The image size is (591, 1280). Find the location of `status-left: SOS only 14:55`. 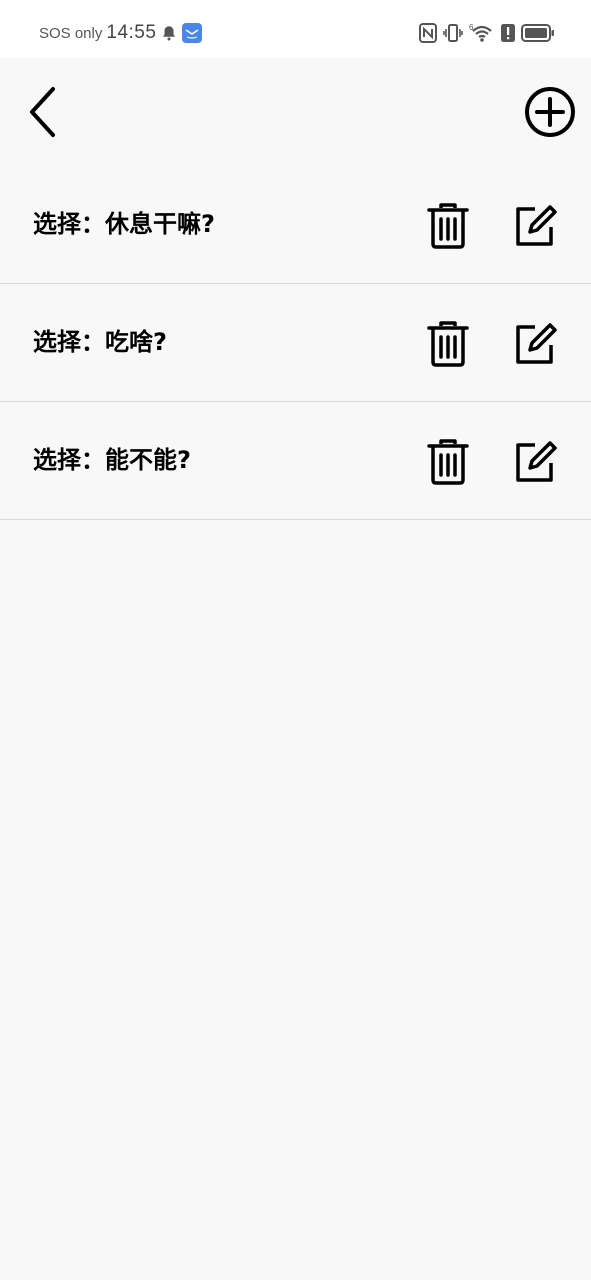

status-left: SOS only 14:55 is located at coordinates (121, 33).